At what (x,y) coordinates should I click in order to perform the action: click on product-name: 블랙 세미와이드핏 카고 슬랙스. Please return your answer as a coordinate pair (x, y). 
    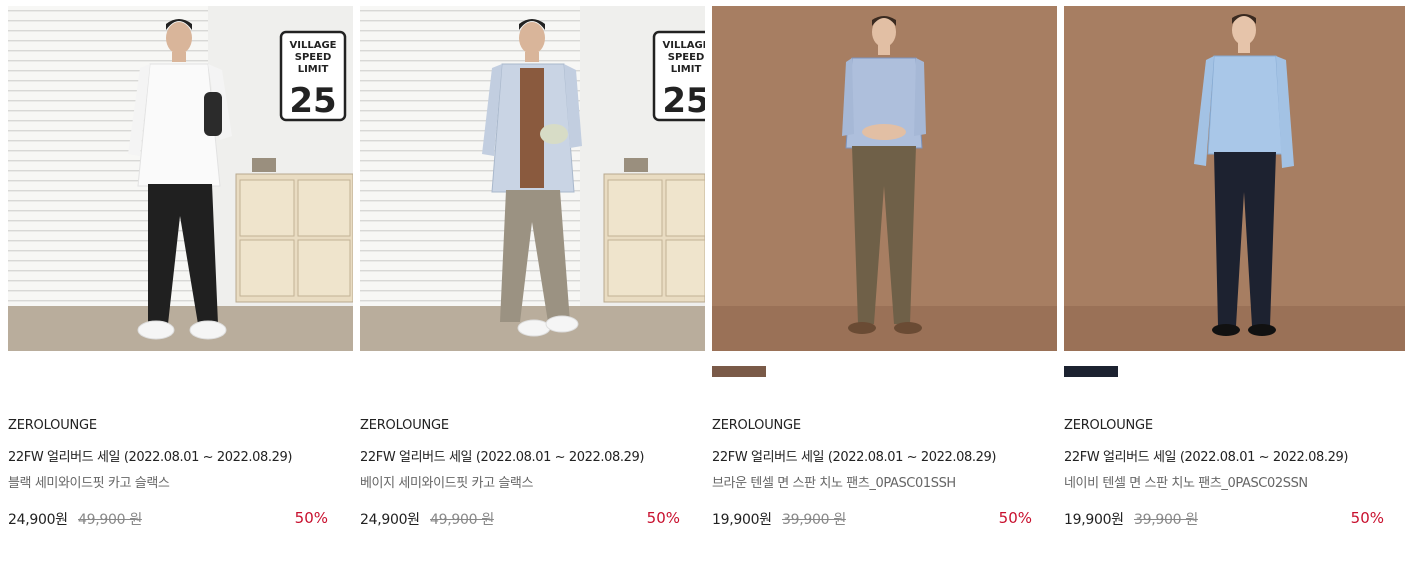
    Looking at the image, I should click on (89, 481).